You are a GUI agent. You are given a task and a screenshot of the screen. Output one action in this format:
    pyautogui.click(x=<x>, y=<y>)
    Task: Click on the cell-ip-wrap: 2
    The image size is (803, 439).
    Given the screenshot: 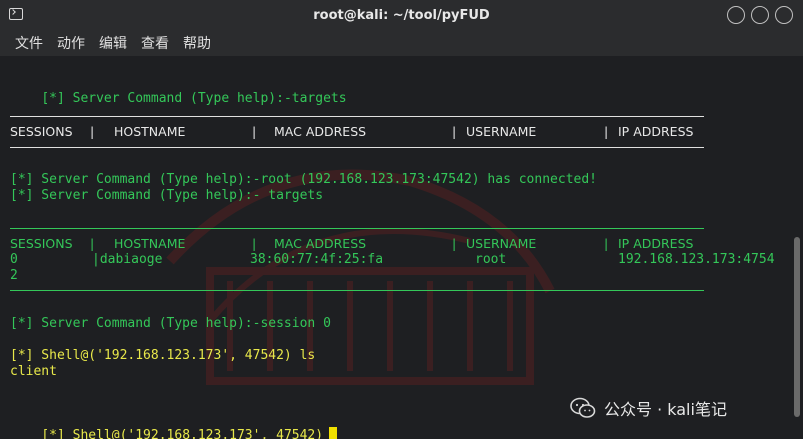 What is the action you would take?
    pyautogui.click(x=14, y=275)
    